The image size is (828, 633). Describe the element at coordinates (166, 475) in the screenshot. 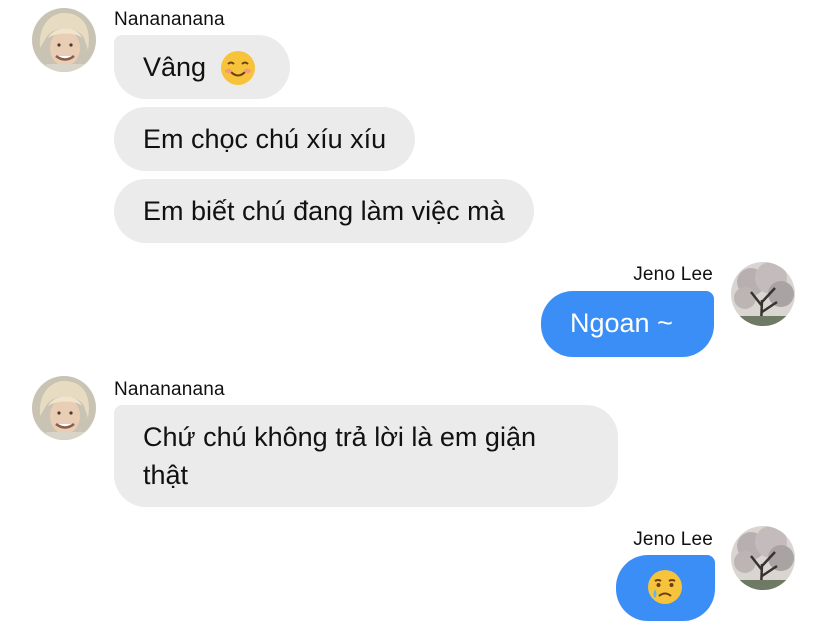

I see `message-text-line: thật` at that location.